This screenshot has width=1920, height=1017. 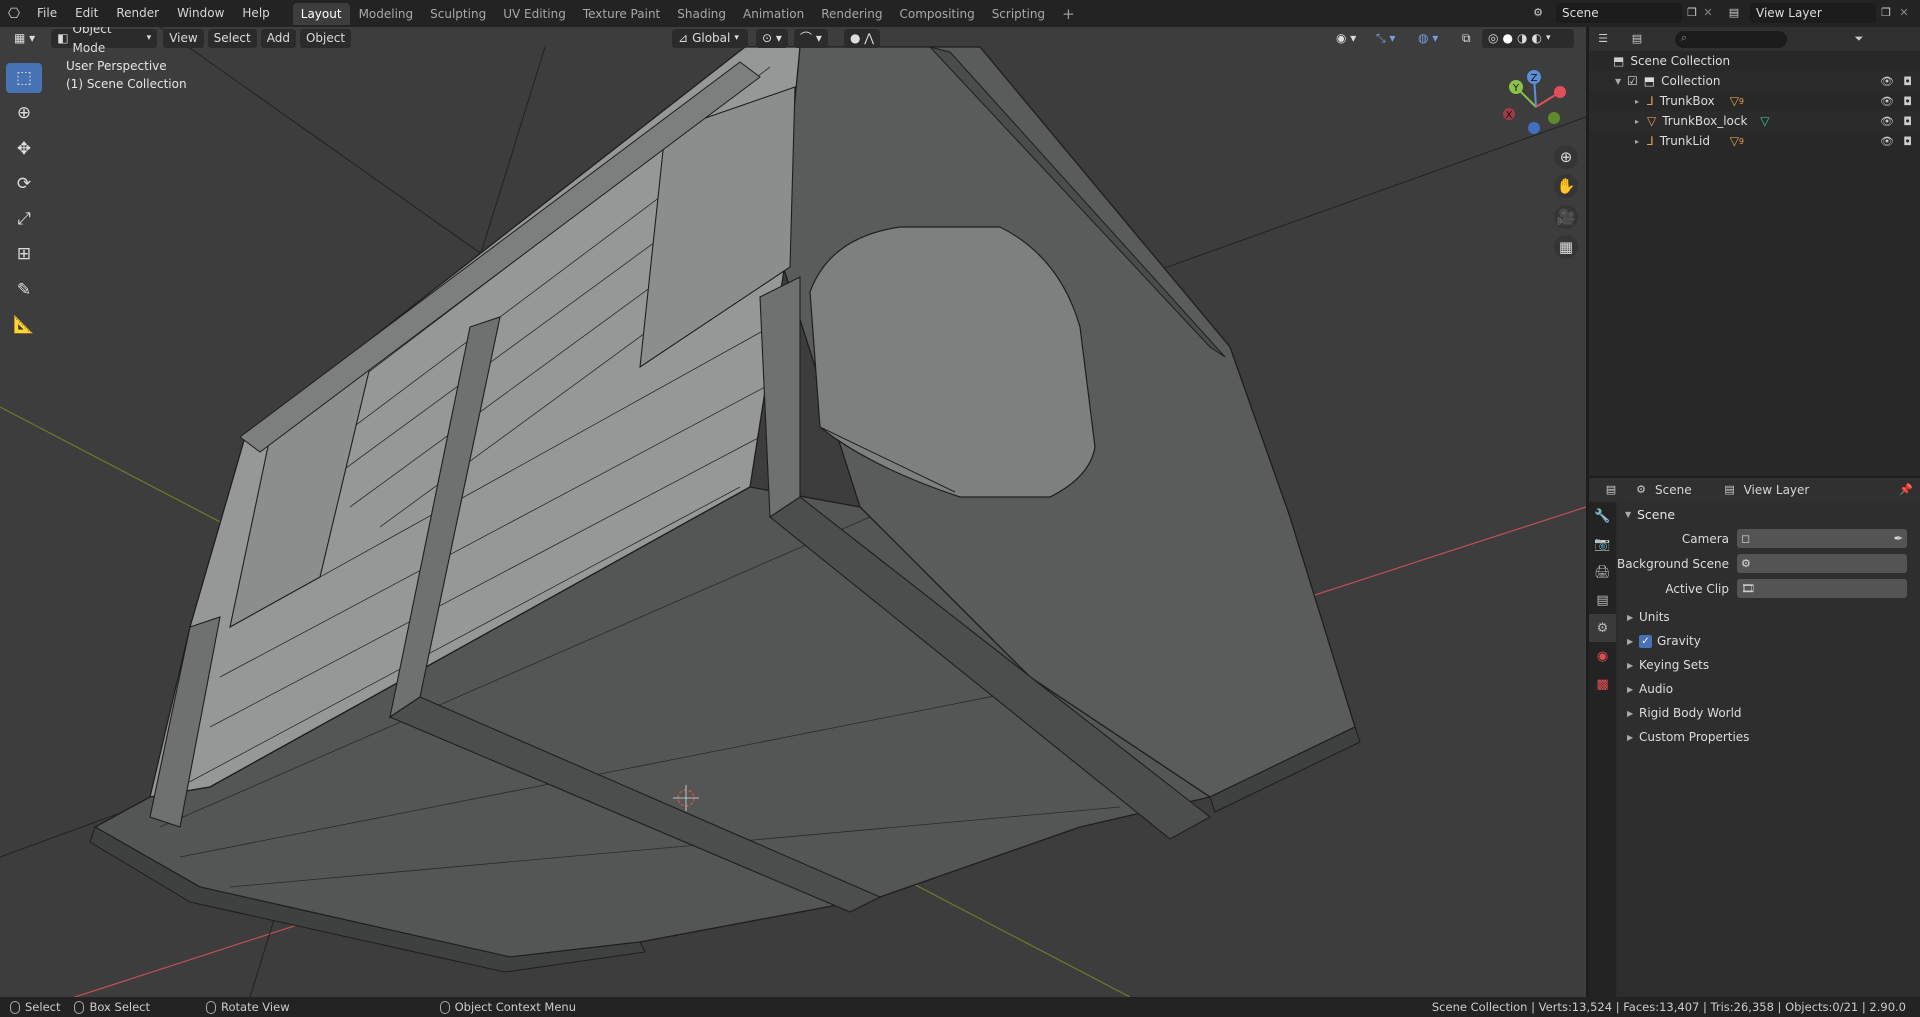 What do you see at coordinates (24, 254) in the screenshot?
I see `transform-tool-icon: ⊞` at bounding box center [24, 254].